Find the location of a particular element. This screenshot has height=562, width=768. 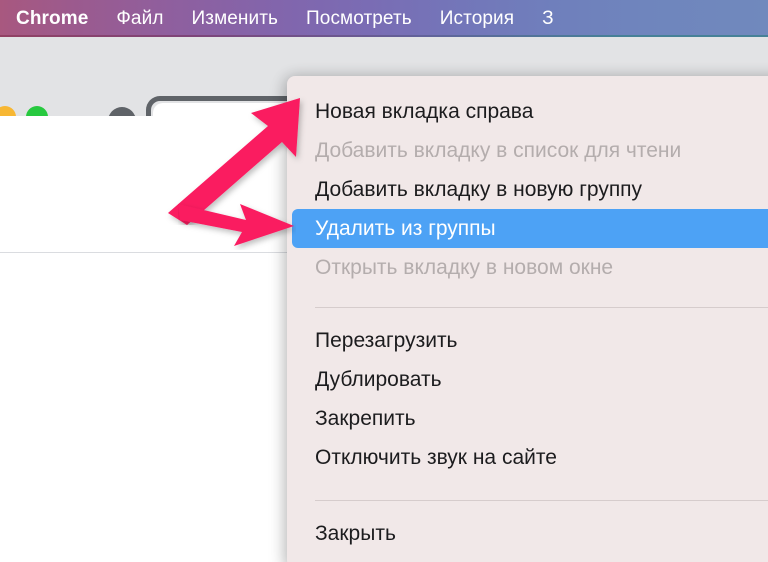

menubar-item-edit: Изменить is located at coordinates (235, 19).